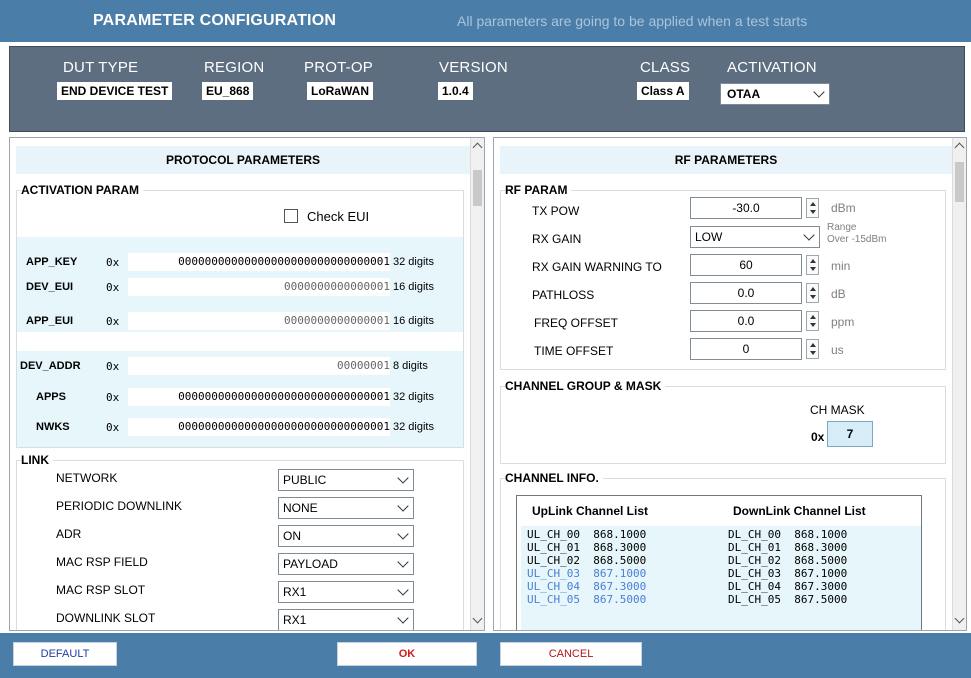  I want to click on check-eui-checkbox, so click(291, 216).